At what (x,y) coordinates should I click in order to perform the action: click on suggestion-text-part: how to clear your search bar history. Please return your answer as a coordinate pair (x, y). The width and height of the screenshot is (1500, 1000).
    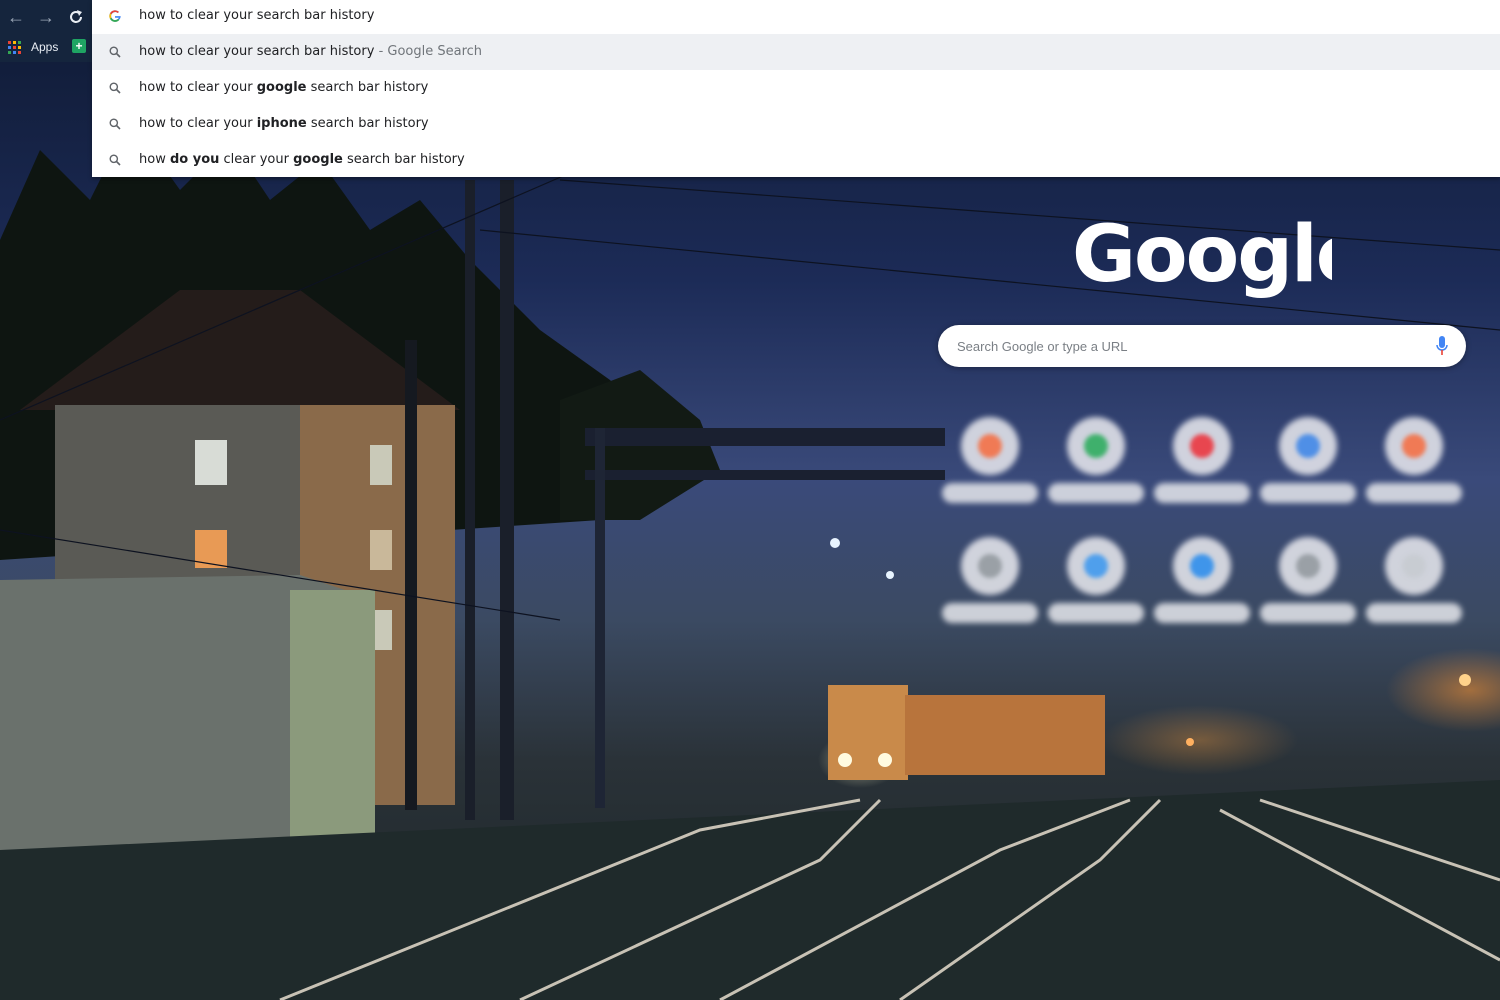
    Looking at the image, I should click on (257, 51).